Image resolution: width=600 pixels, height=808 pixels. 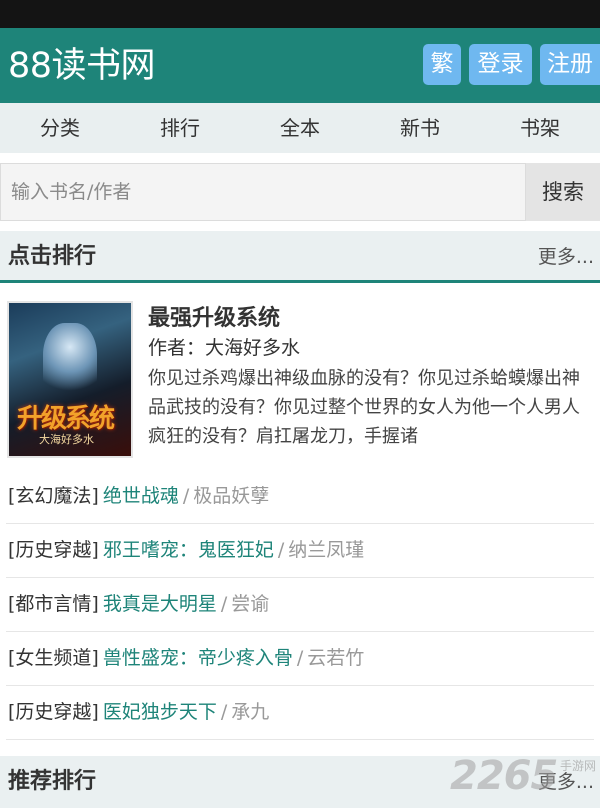 What do you see at coordinates (300, 497) in the screenshot?
I see `list-item: [玄幻魔法] 绝世战魂 / 极品妖孽` at bounding box center [300, 497].